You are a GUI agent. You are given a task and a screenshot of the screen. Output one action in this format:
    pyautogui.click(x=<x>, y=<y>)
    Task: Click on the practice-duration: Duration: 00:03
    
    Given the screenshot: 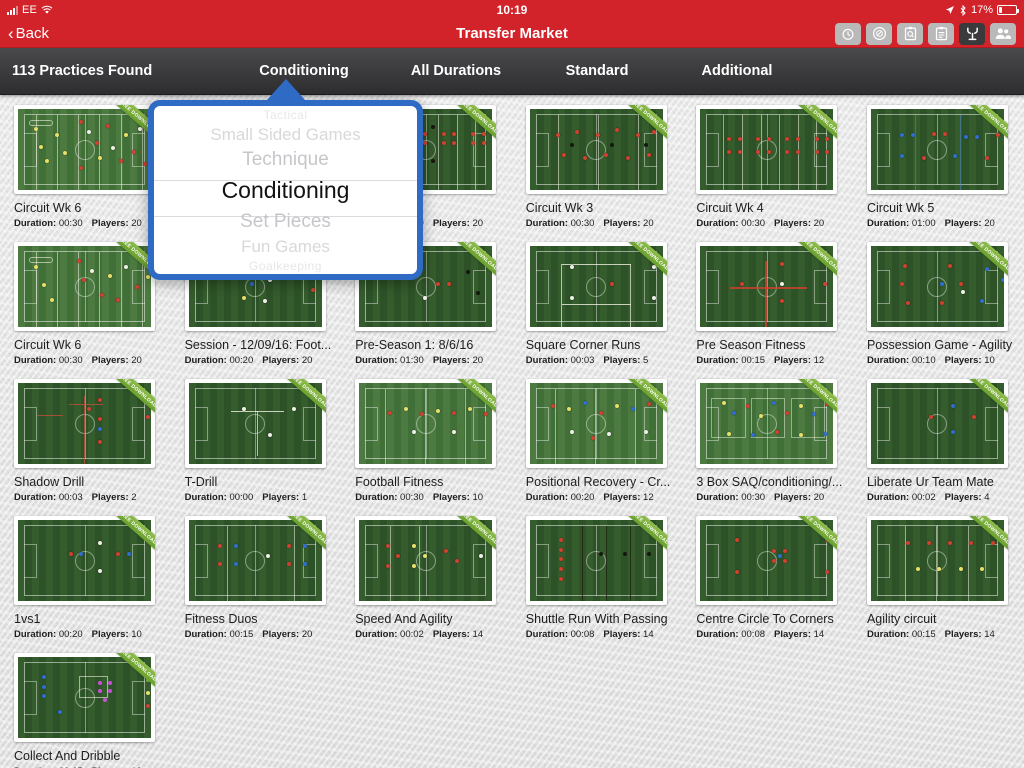 What is the action you would take?
    pyautogui.click(x=48, y=497)
    